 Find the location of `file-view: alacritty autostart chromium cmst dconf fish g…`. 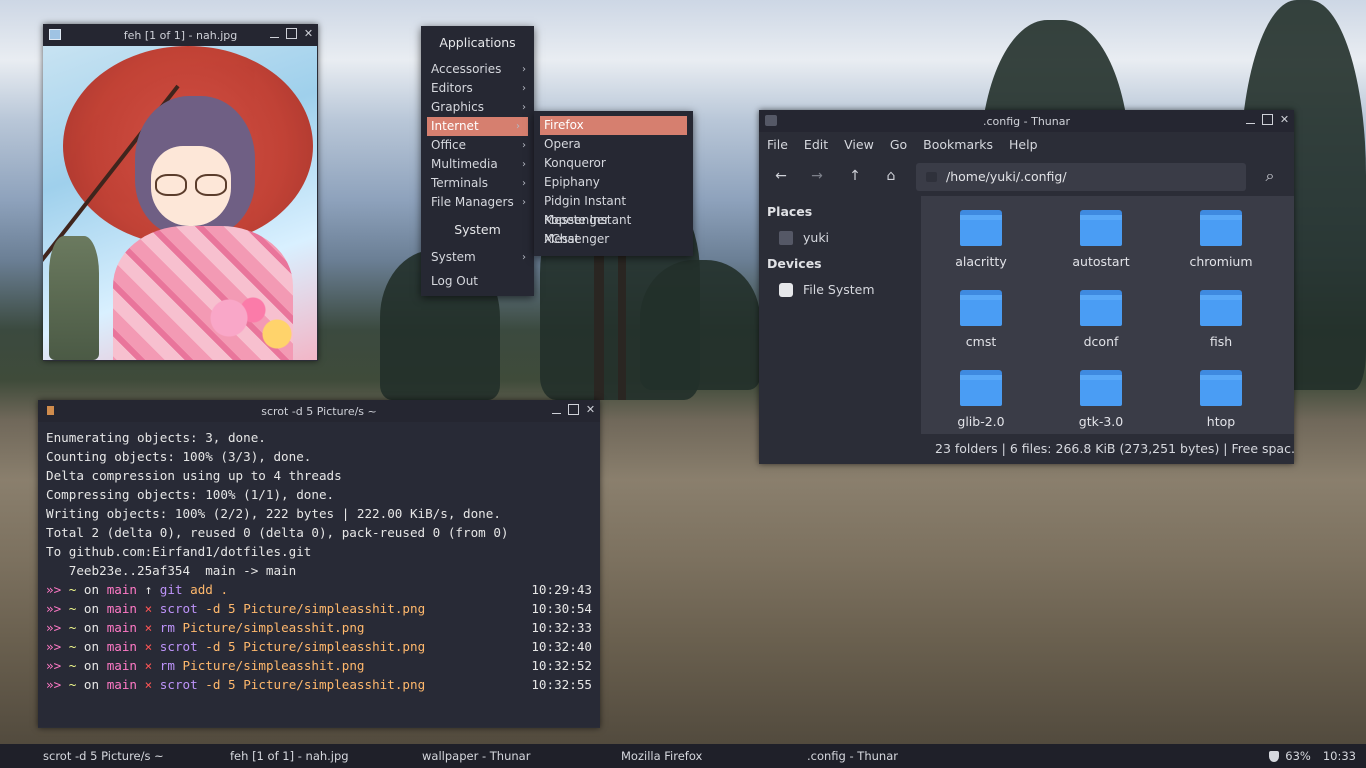

file-view: alacritty autostart chromium cmst dconf fish g… is located at coordinates (1107, 315).